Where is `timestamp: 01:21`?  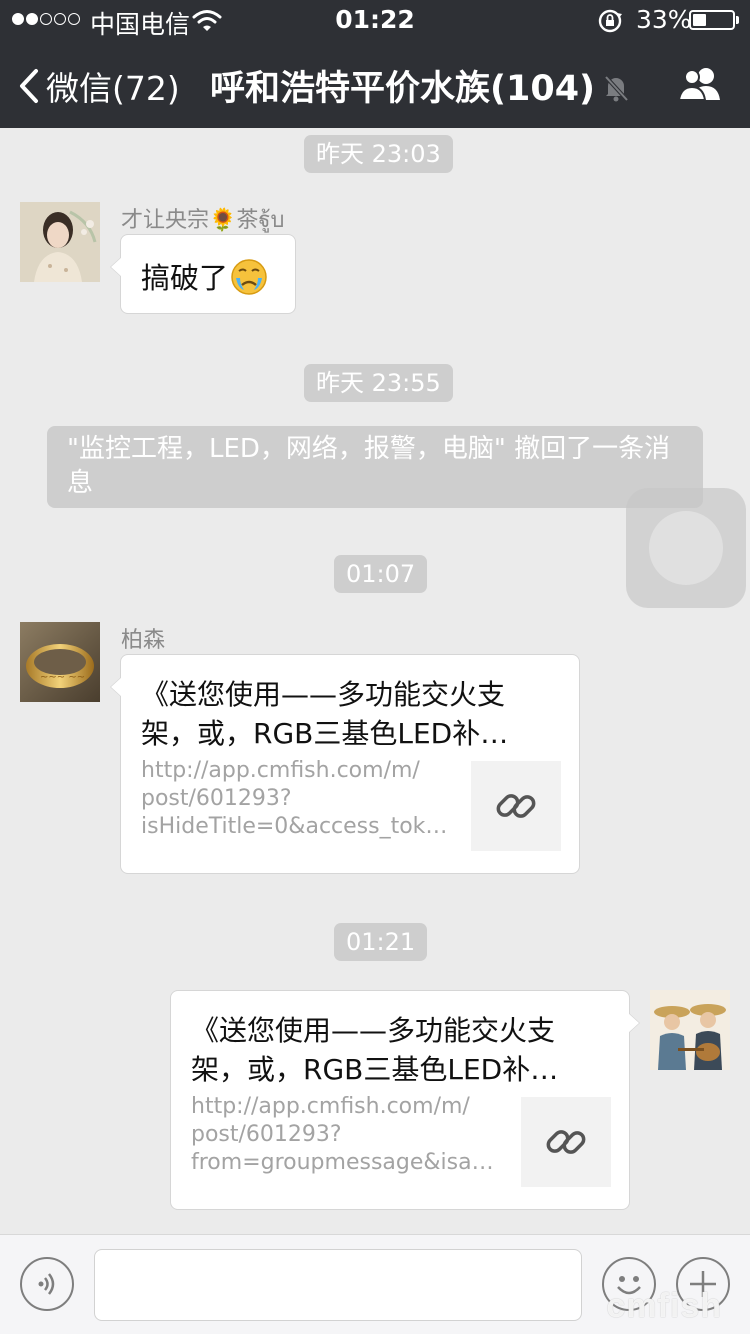
timestamp: 01:21 is located at coordinates (381, 942).